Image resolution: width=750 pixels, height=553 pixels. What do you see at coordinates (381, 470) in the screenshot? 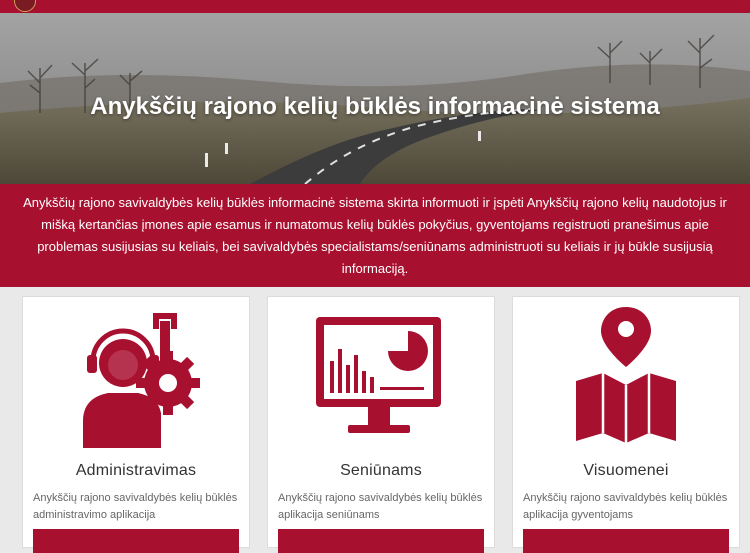
I see `card-title: Seniūnams` at bounding box center [381, 470].